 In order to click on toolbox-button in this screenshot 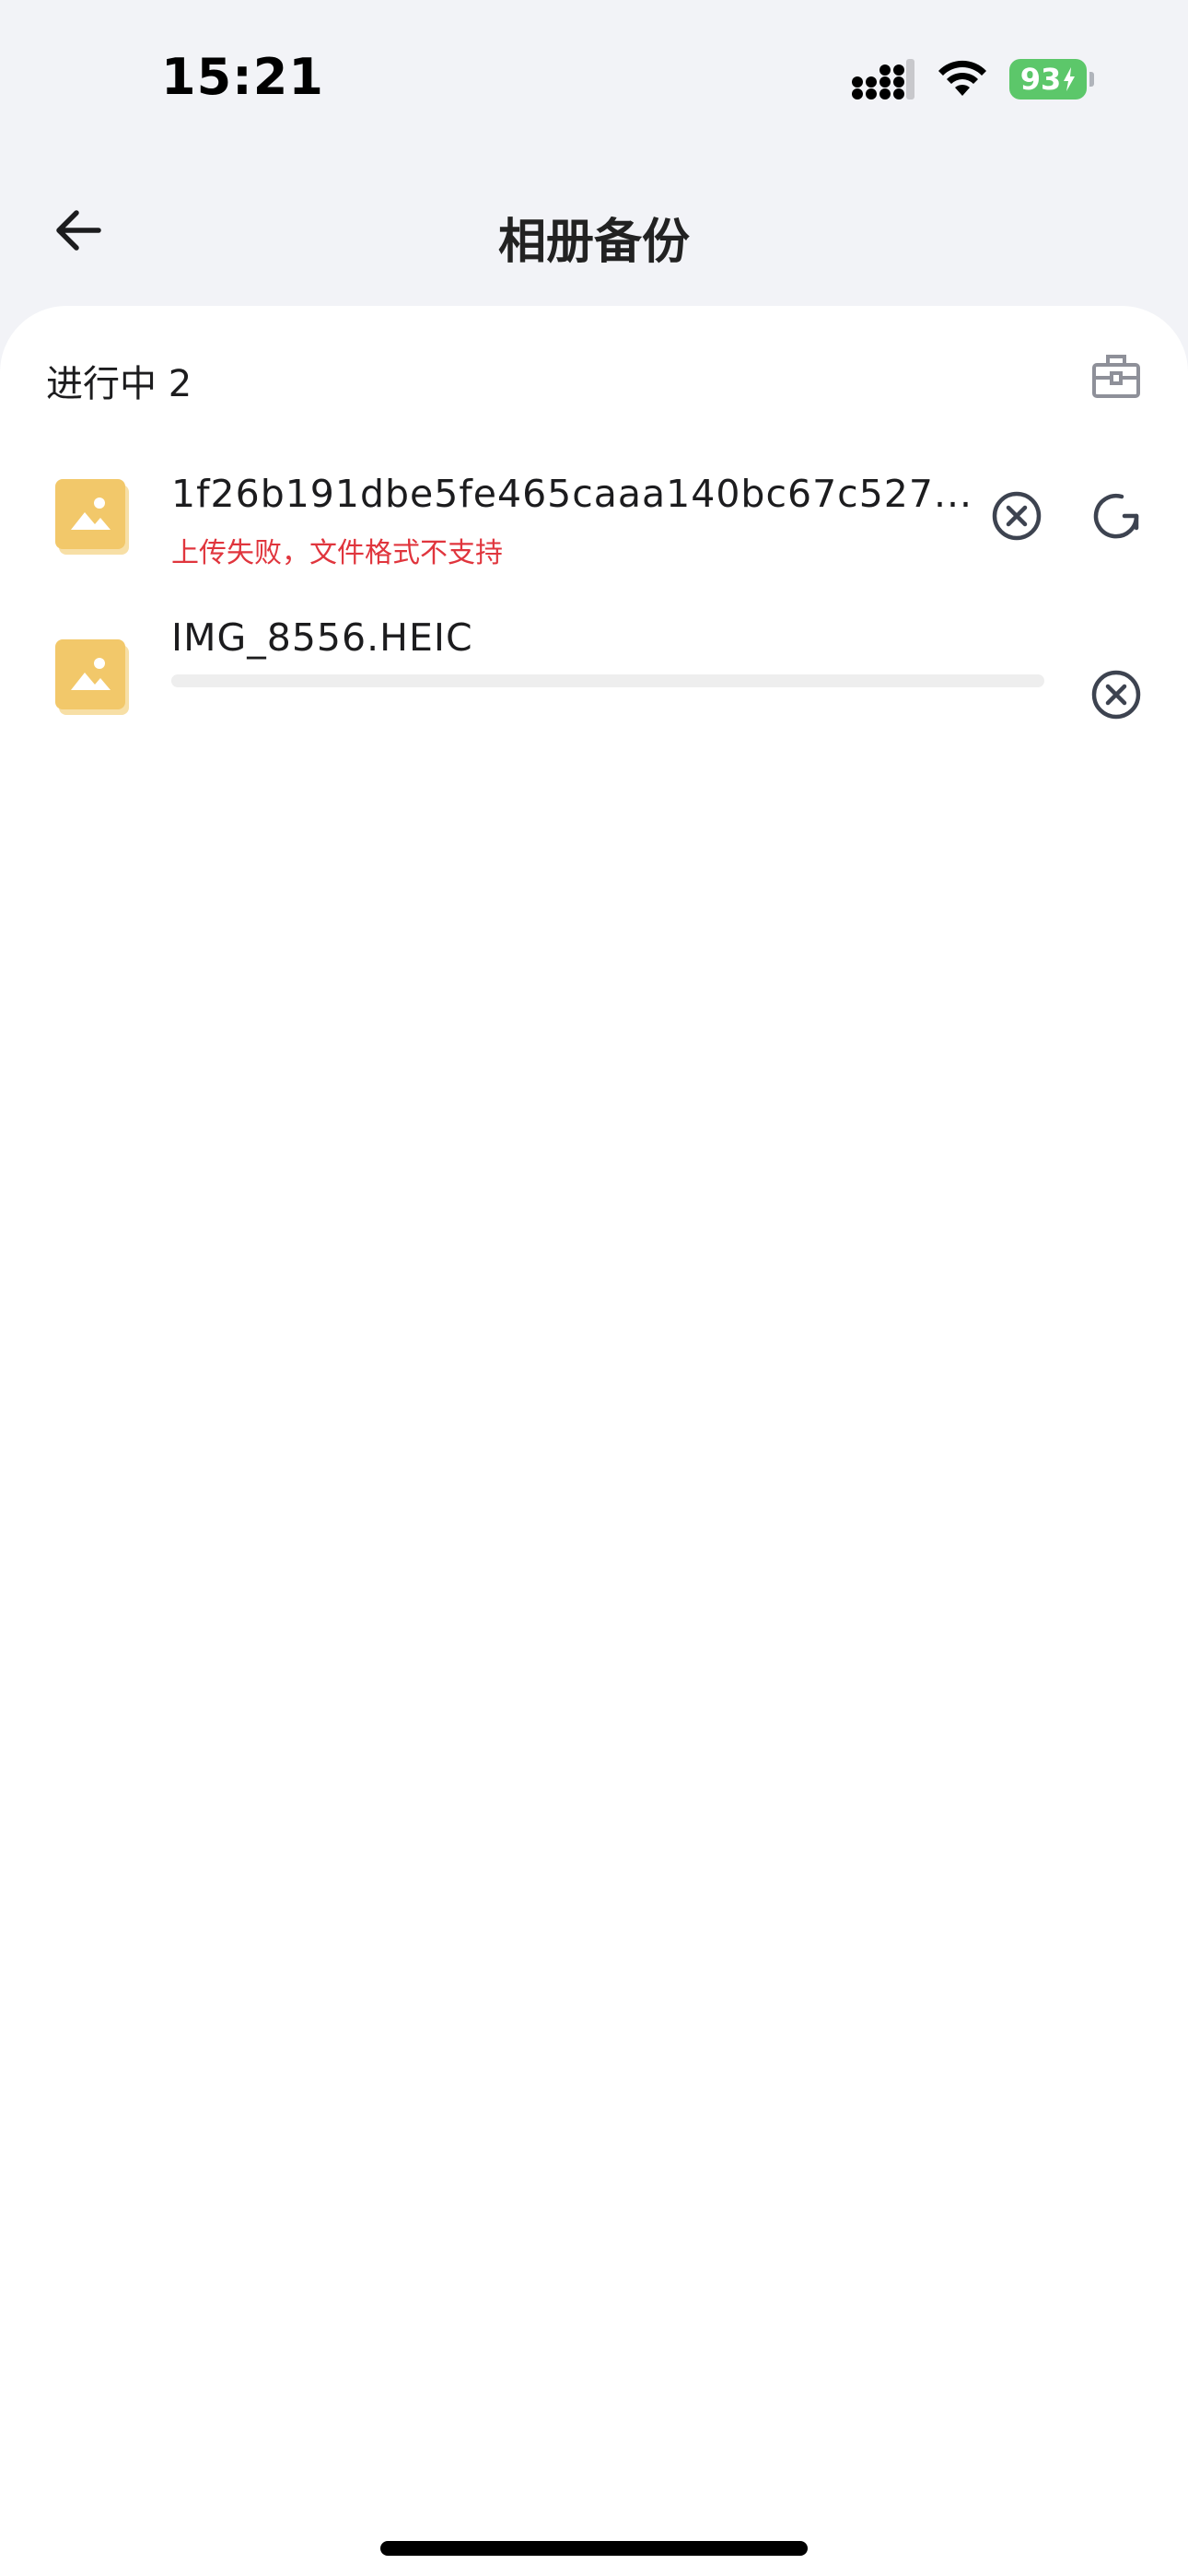, I will do `click(1116, 376)`.